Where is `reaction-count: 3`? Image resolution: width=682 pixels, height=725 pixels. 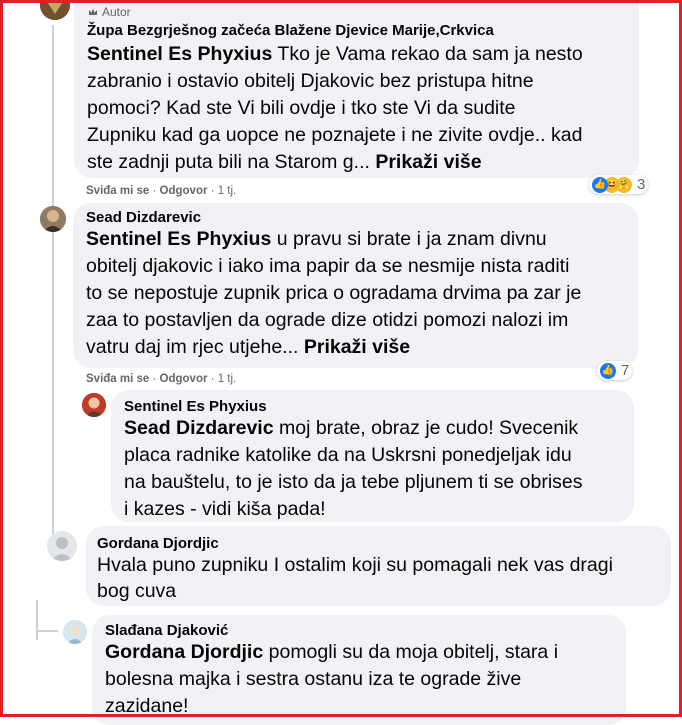
reaction-count: 3 is located at coordinates (641, 184).